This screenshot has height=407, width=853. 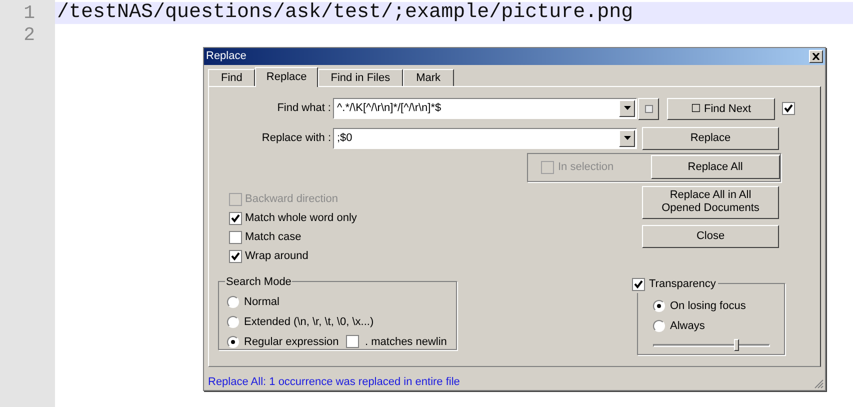 What do you see at coordinates (711, 345) in the screenshot?
I see `slider` at bounding box center [711, 345].